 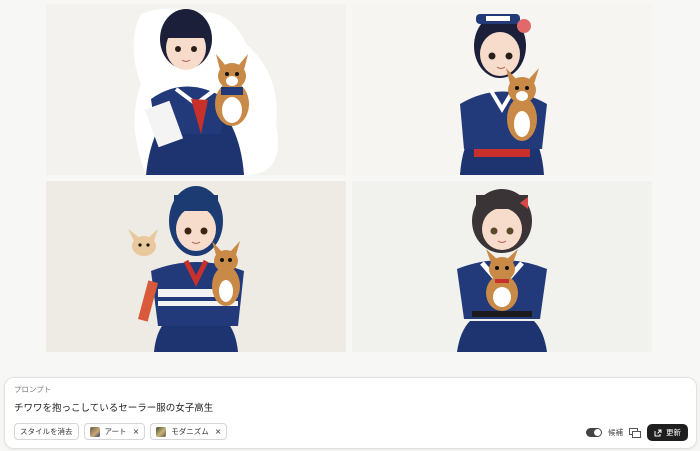 I want to click on clear-style-button: スタイルを消去, so click(x=46, y=431).